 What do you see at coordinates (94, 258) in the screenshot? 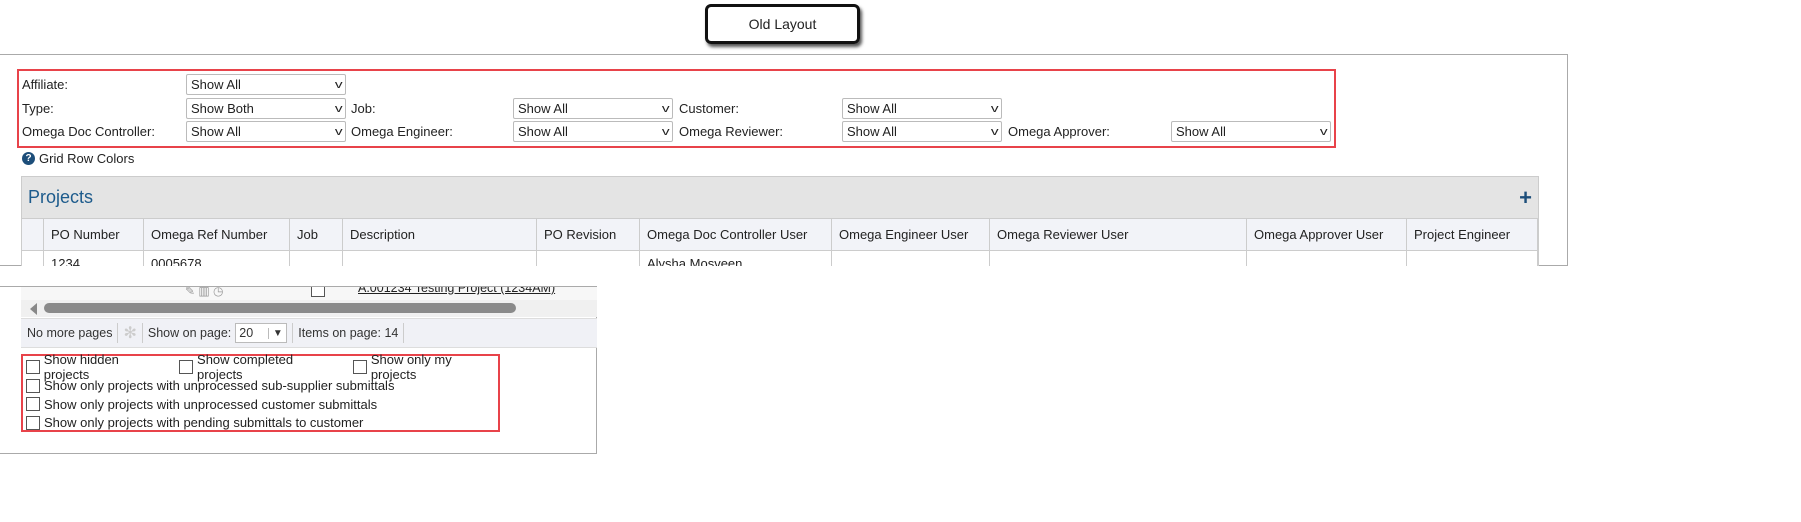
I see `row-cell: 1234` at bounding box center [94, 258].